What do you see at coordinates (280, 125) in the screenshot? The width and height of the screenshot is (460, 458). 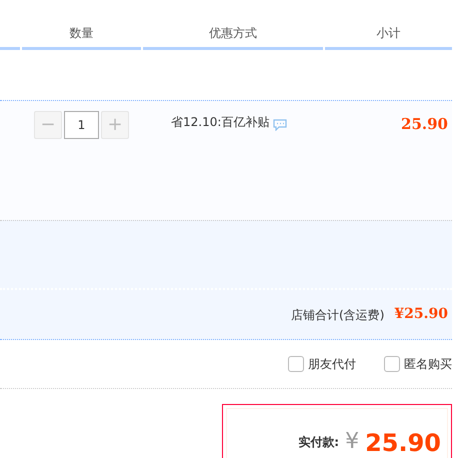 I see `chat-bubble-icon` at bounding box center [280, 125].